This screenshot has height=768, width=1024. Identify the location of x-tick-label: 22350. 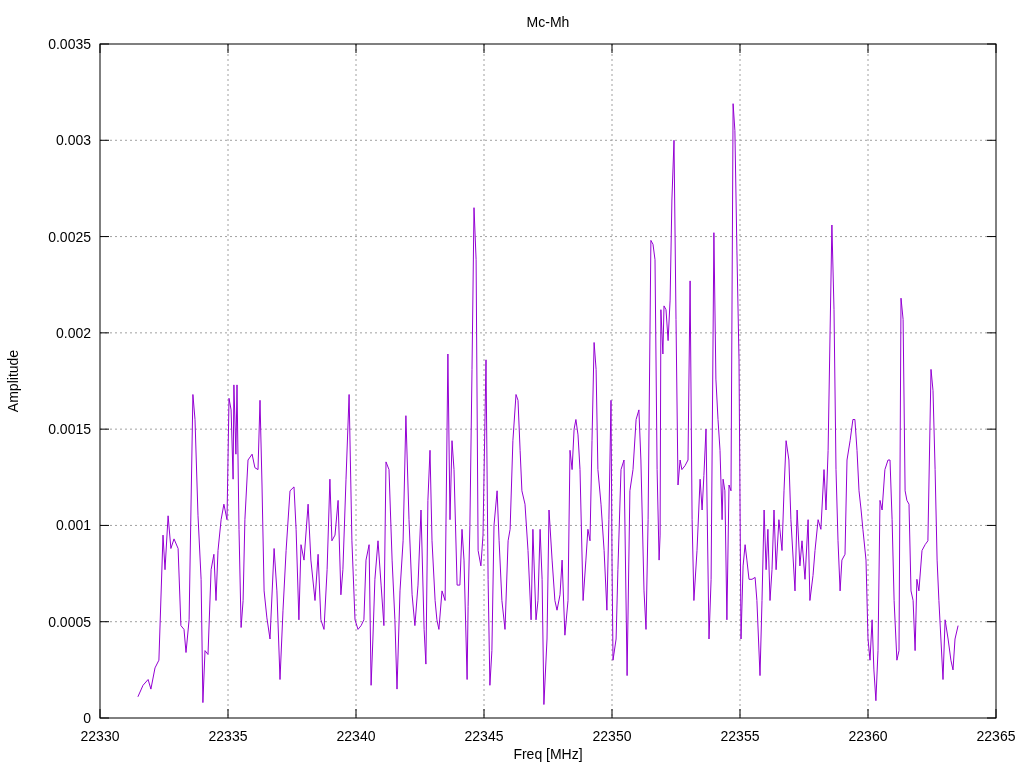
(612, 736).